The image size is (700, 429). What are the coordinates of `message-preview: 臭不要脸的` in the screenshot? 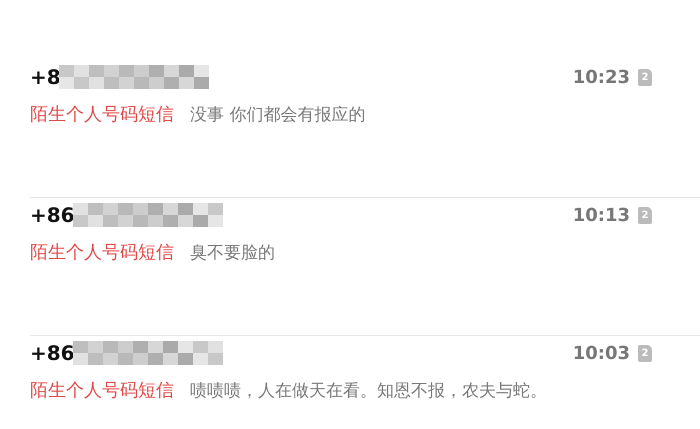 It's located at (232, 253).